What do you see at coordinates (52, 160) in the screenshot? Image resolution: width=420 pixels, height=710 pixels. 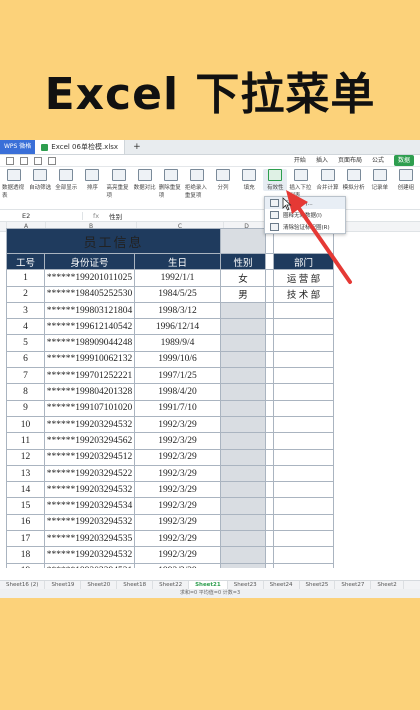 I see `redo-icon` at bounding box center [52, 160].